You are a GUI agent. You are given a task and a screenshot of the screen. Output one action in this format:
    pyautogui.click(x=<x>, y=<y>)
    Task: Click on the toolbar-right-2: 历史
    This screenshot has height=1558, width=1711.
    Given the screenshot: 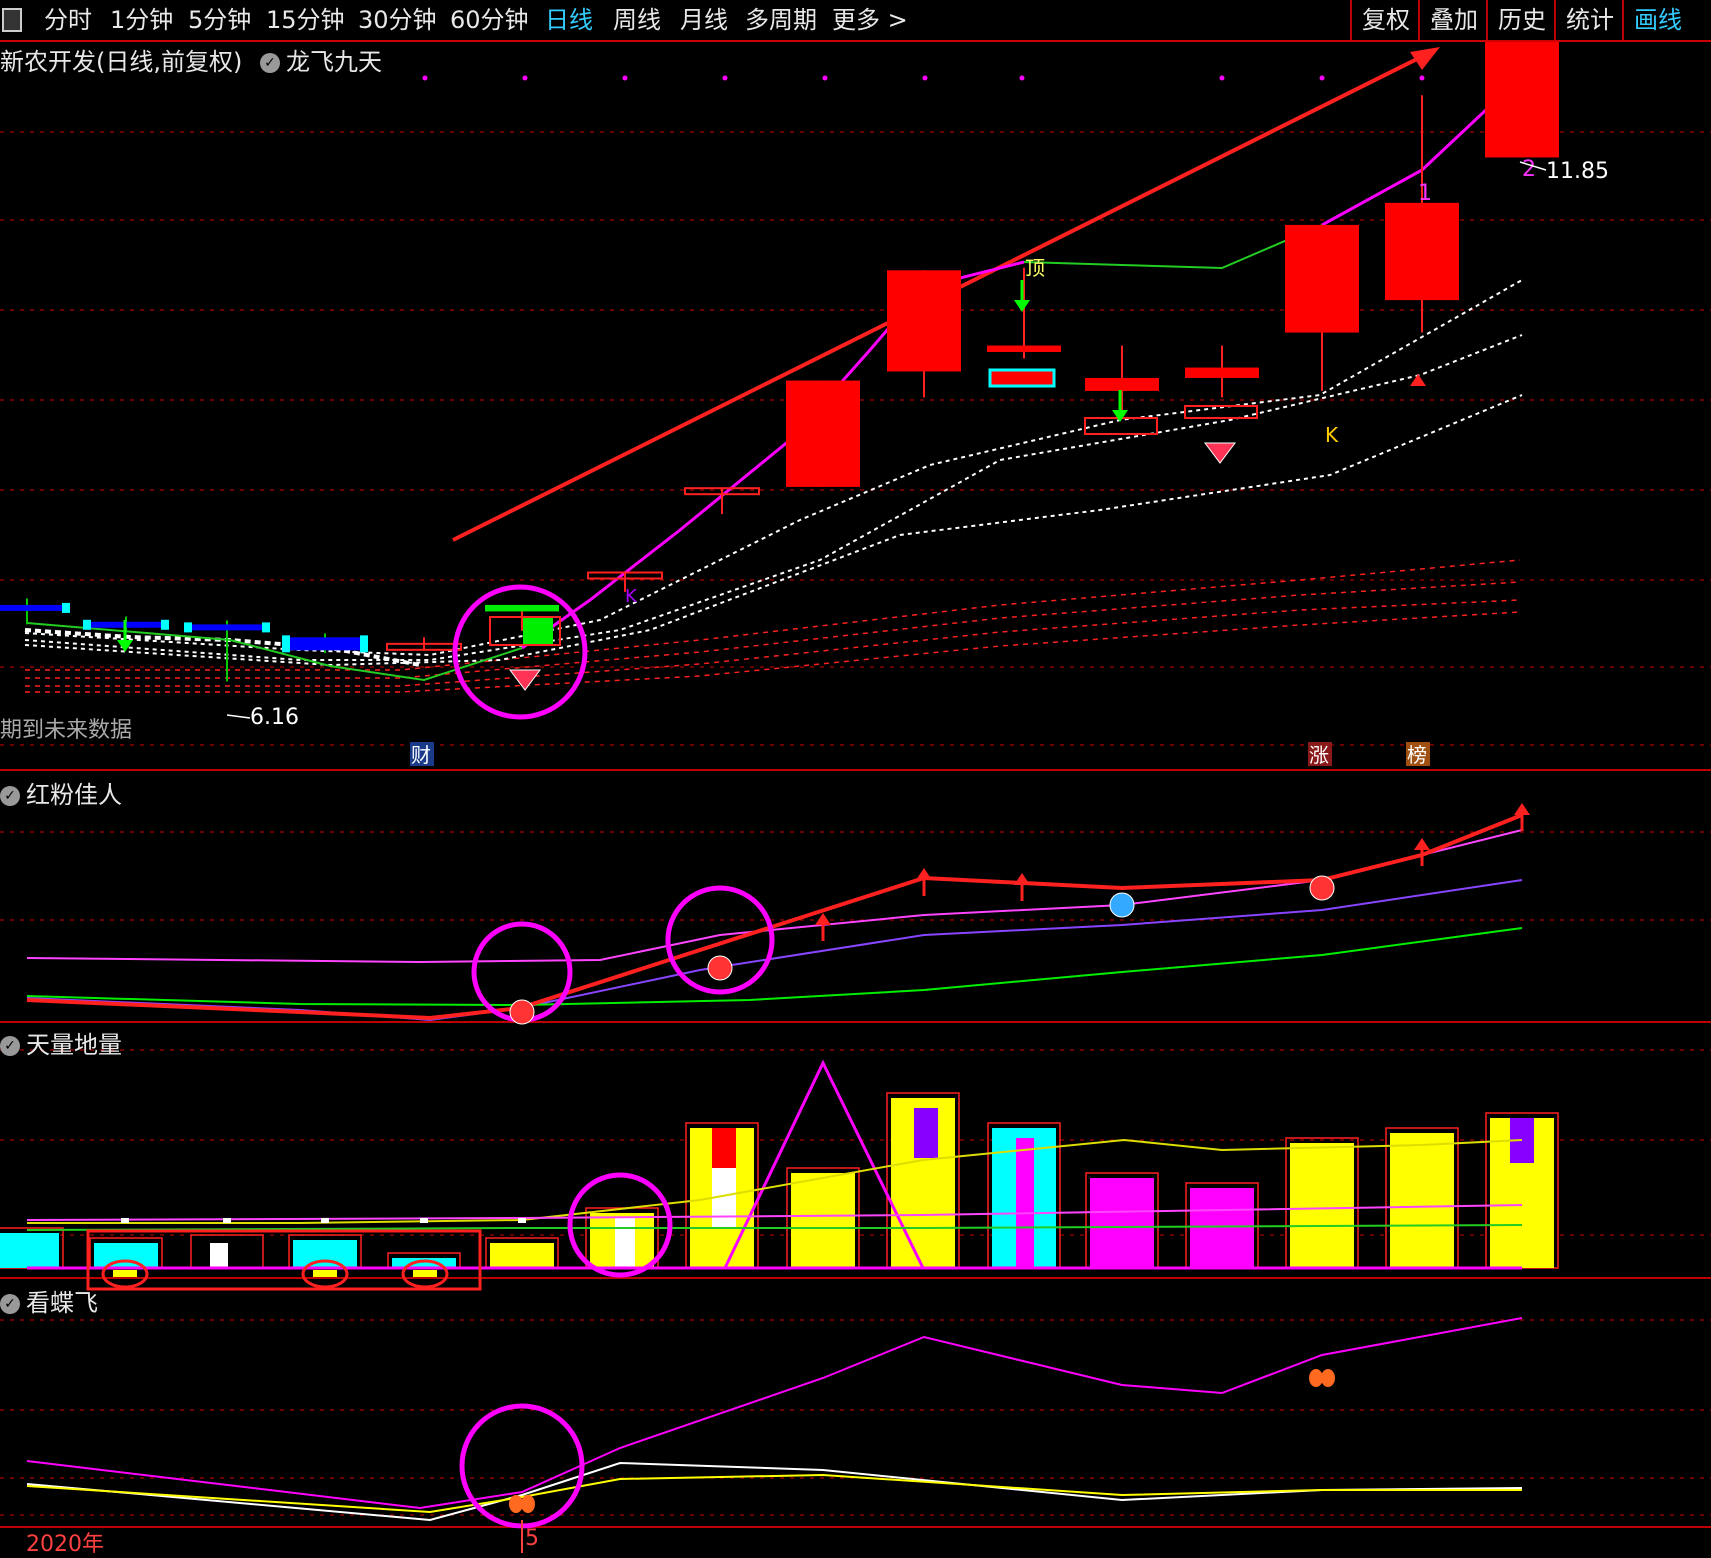 What is the action you would take?
    pyautogui.click(x=1521, y=20)
    